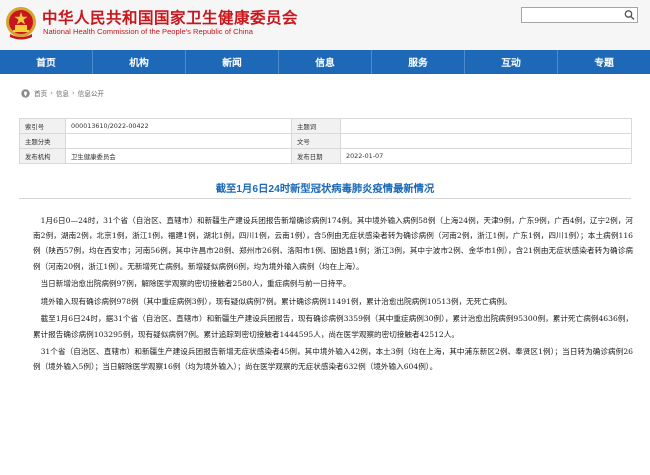 This screenshot has height=475, width=650. I want to click on nav-item-news: 新闻, so click(232, 62).